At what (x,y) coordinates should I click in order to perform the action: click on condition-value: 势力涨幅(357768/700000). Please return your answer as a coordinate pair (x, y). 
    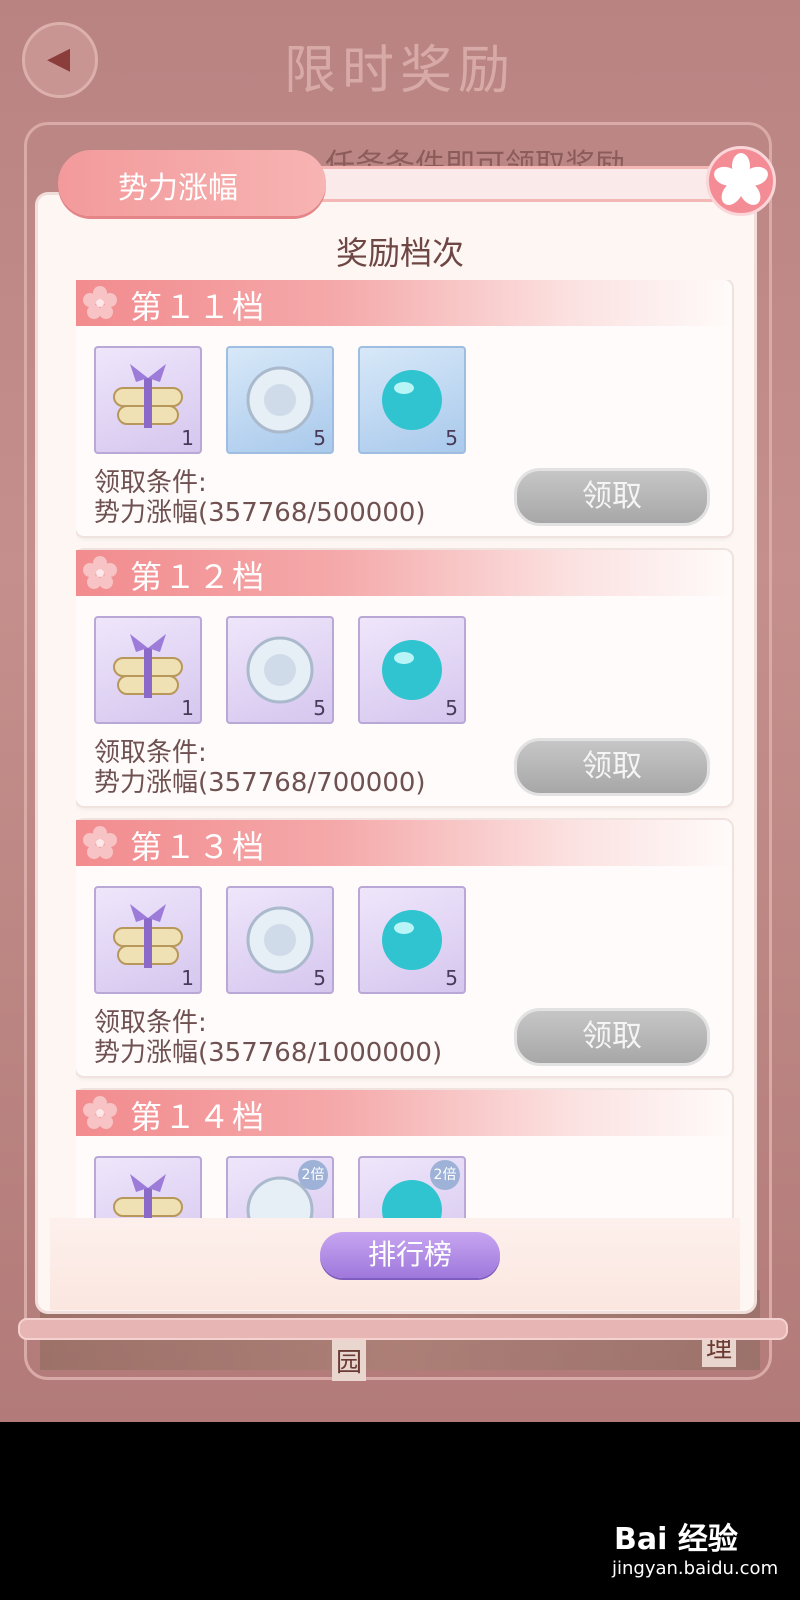
    Looking at the image, I should click on (260, 783).